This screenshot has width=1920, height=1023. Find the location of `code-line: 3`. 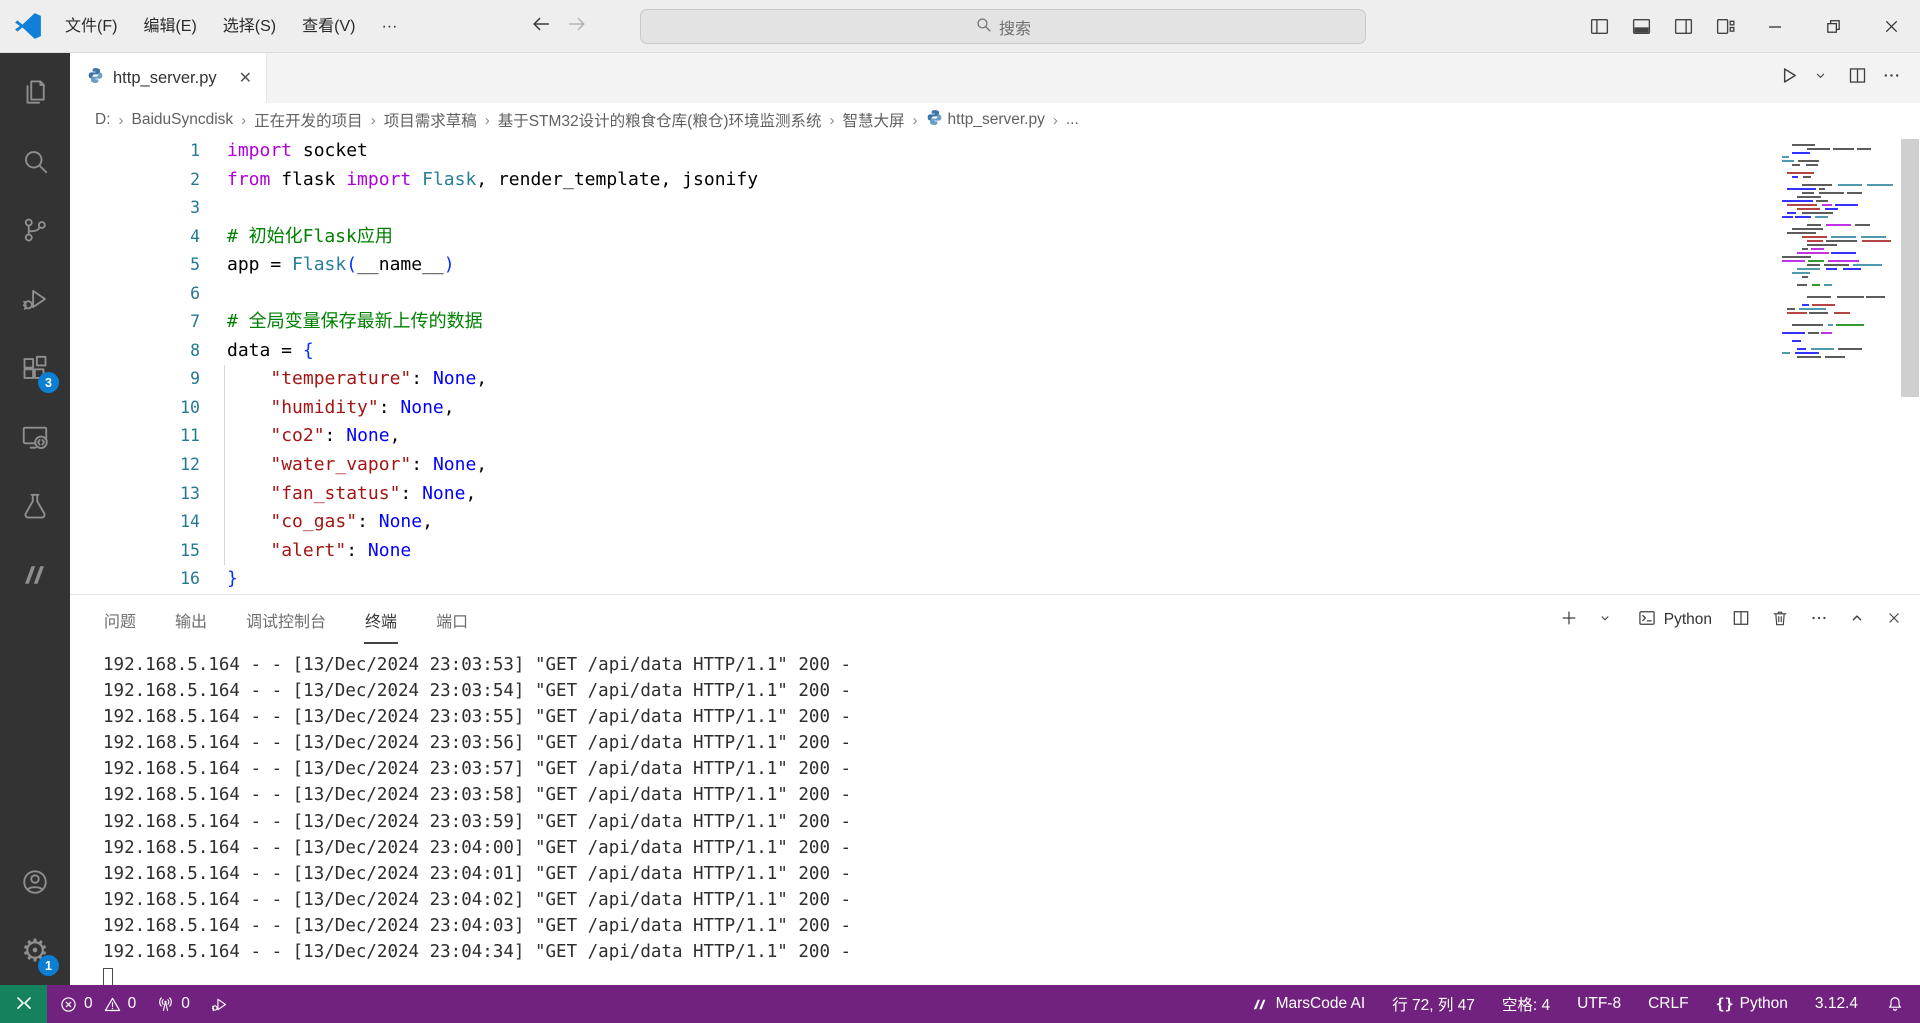

code-line: 3 is located at coordinates (995, 208).